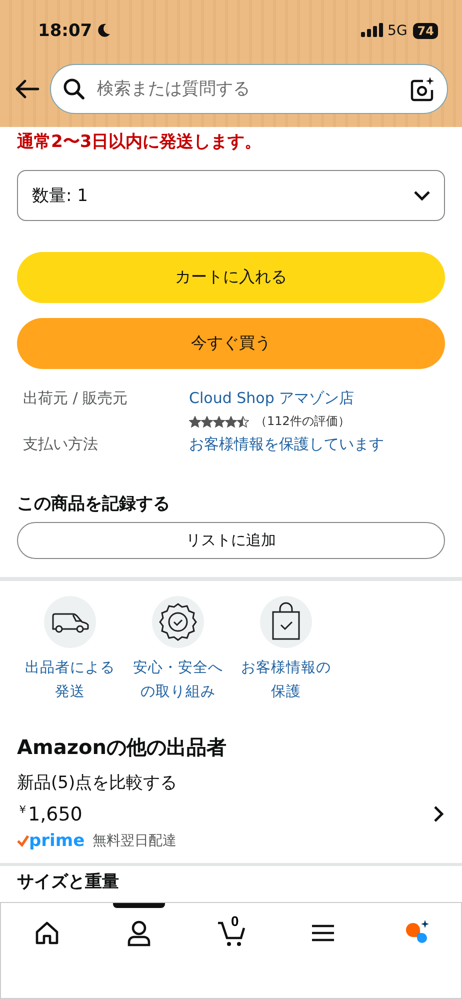 The image size is (462, 999). I want to click on van-icon, so click(70, 622).